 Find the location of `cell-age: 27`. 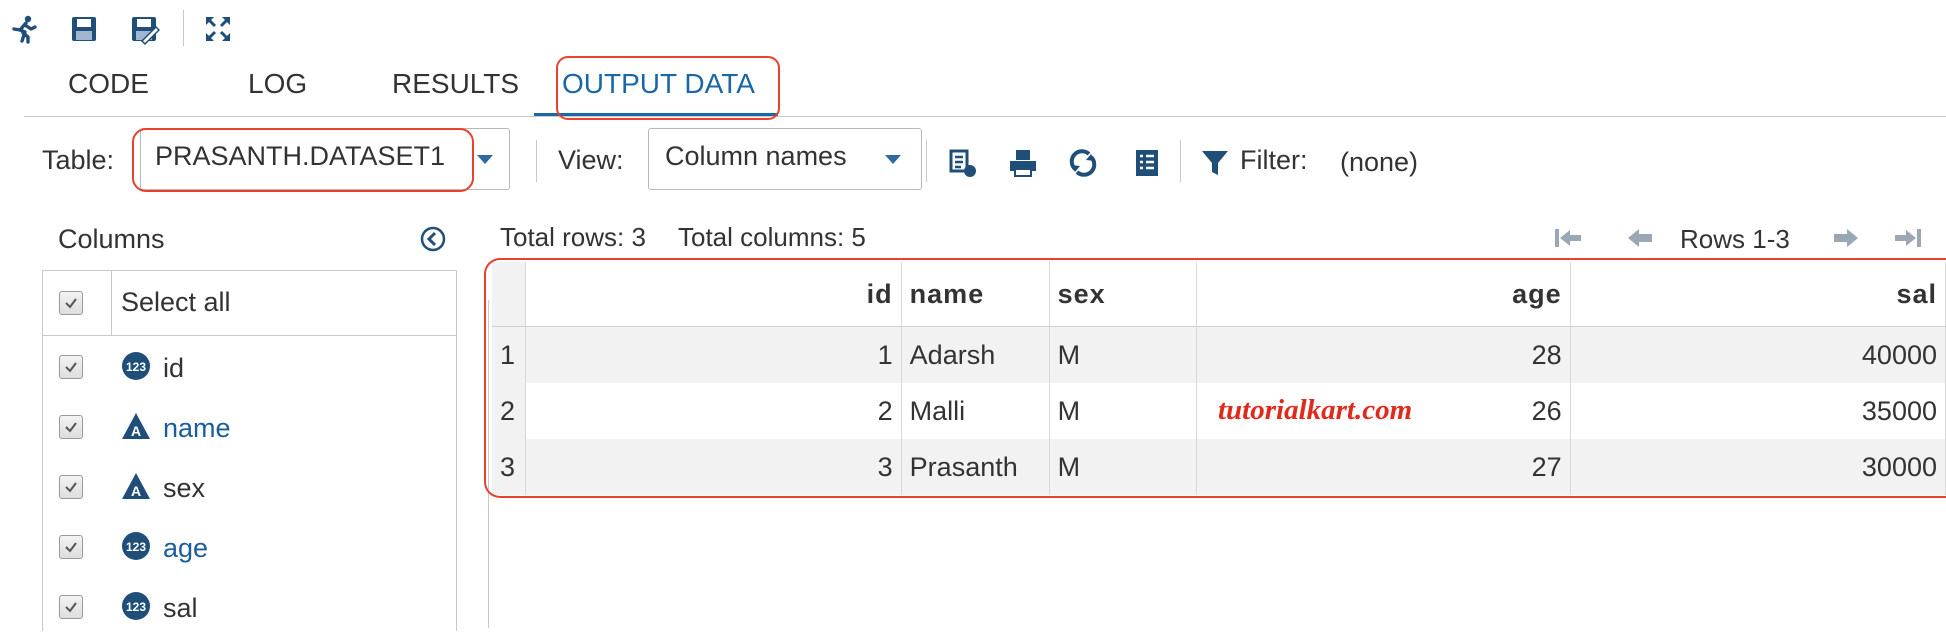

cell-age: 27 is located at coordinates (1383, 467).